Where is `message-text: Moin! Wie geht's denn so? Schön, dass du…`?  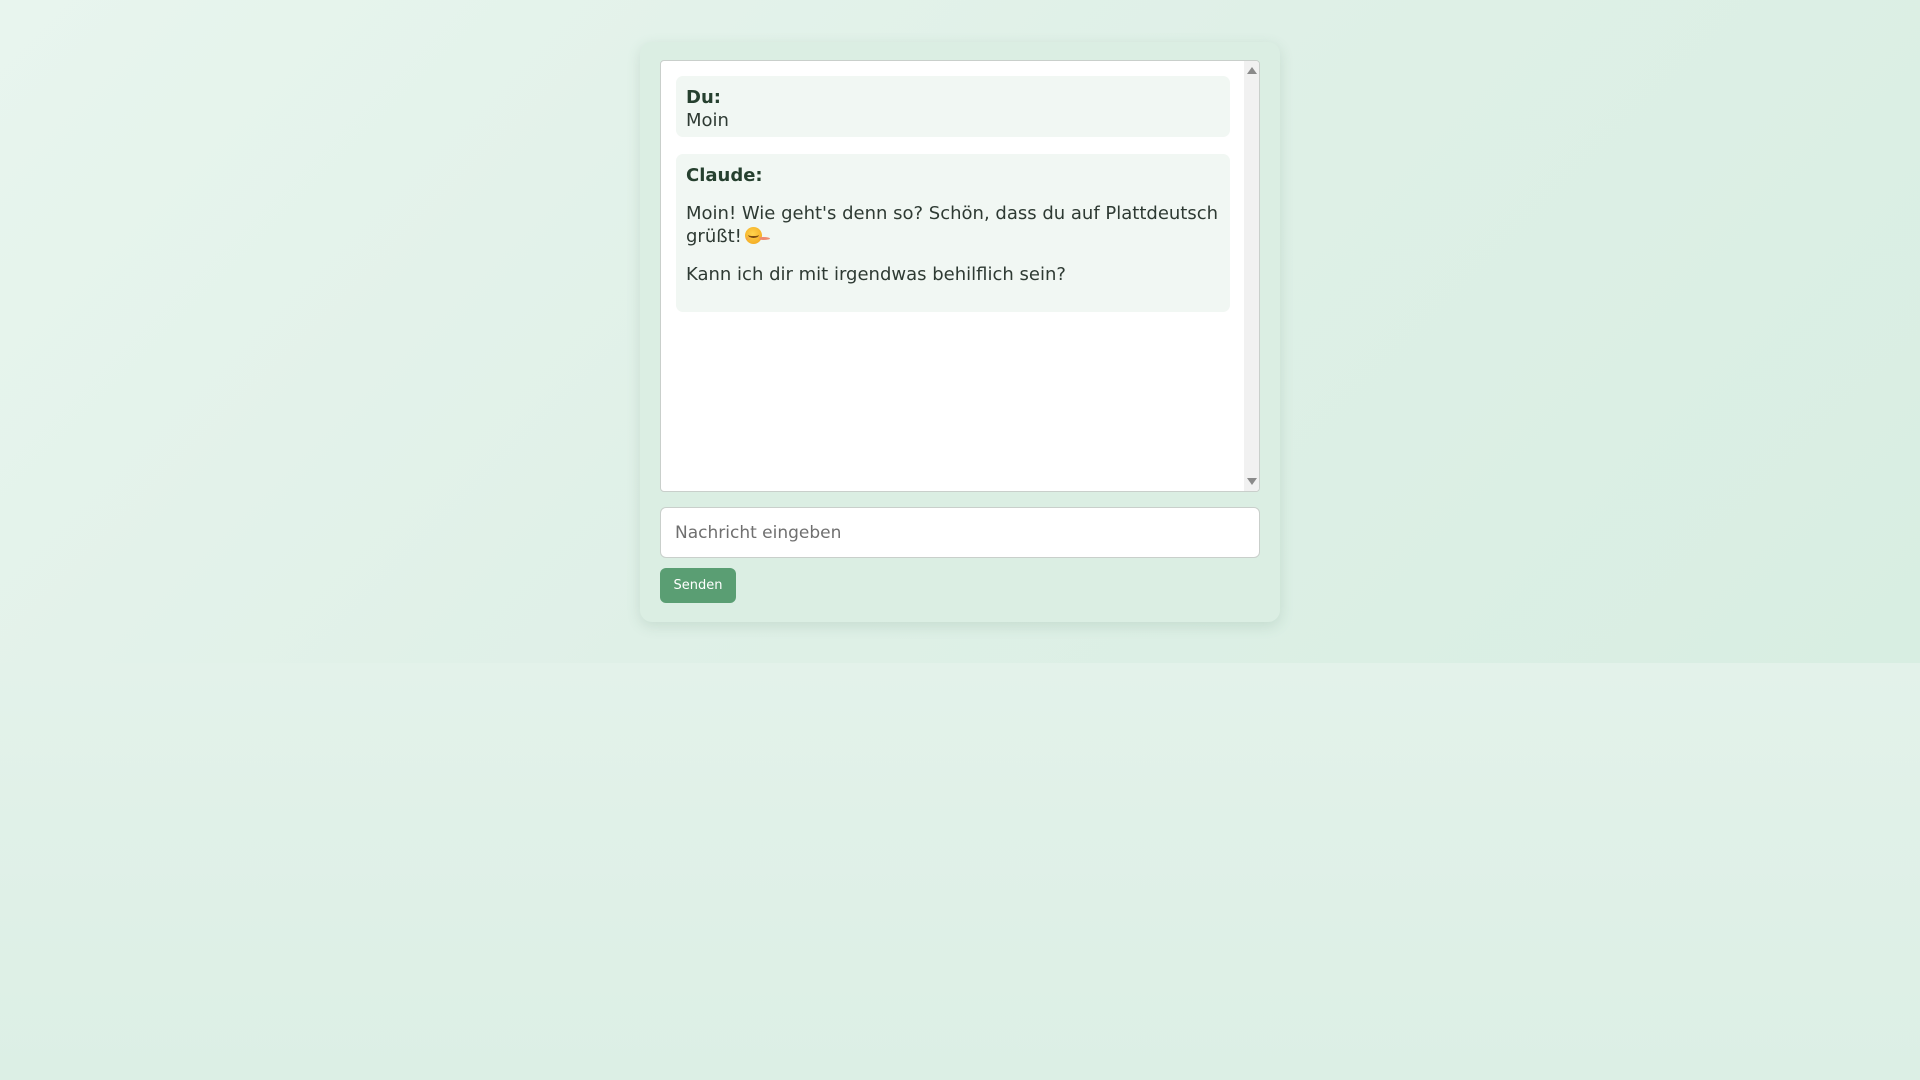 message-text: Moin! Wie geht's denn so? Schön, dass du… is located at coordinates (952, 225).